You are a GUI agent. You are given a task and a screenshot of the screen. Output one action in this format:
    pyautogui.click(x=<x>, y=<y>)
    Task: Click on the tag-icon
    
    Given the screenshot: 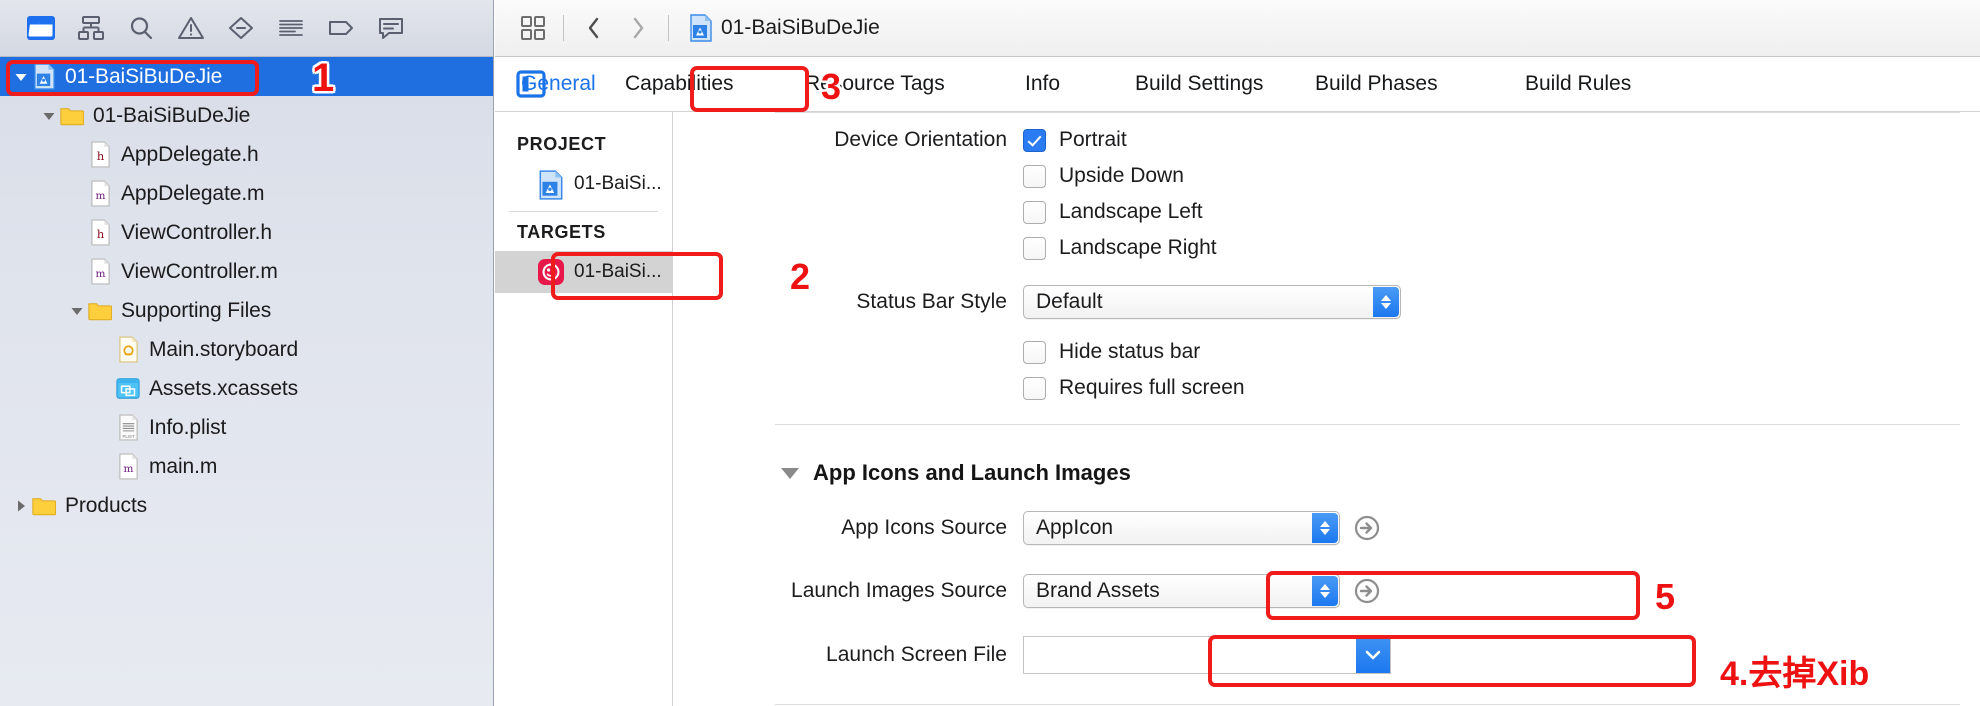 What is the action you would take?
    pyautogui.click(x=341, y=28)
    